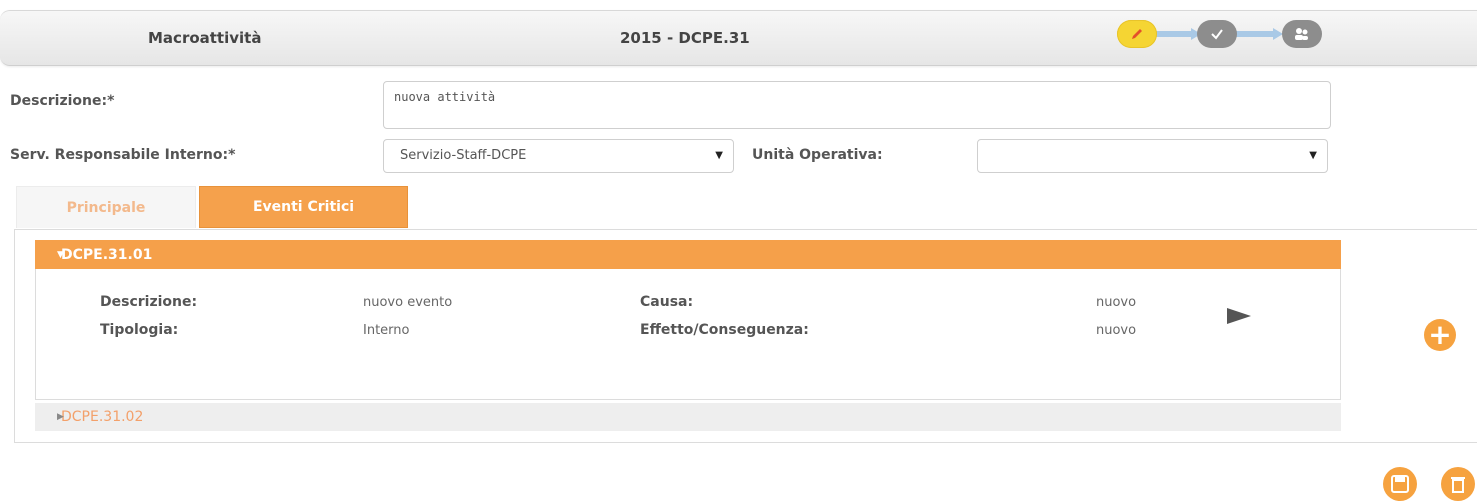 The width and height of the screenshot is (1477, 501). What do you see at coordinates (139, 330) in the screenshot?
I see `event-tipologia-label: Tipologia:` at bounding box center [139, 330].